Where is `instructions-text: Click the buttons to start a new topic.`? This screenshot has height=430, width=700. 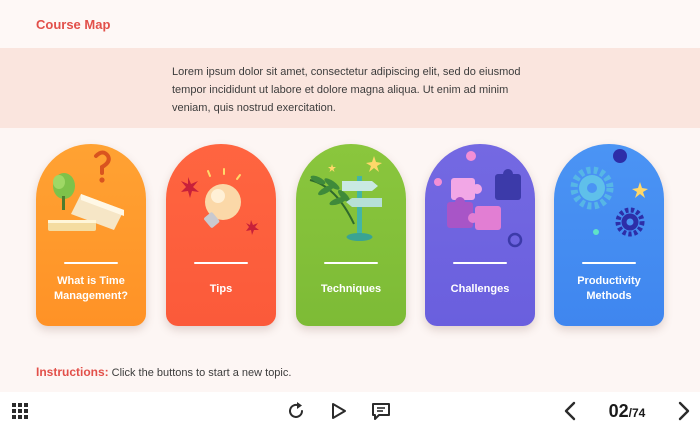 instructions-text: Click the buttons to start a new topic. is located at coordinates (201, 373).